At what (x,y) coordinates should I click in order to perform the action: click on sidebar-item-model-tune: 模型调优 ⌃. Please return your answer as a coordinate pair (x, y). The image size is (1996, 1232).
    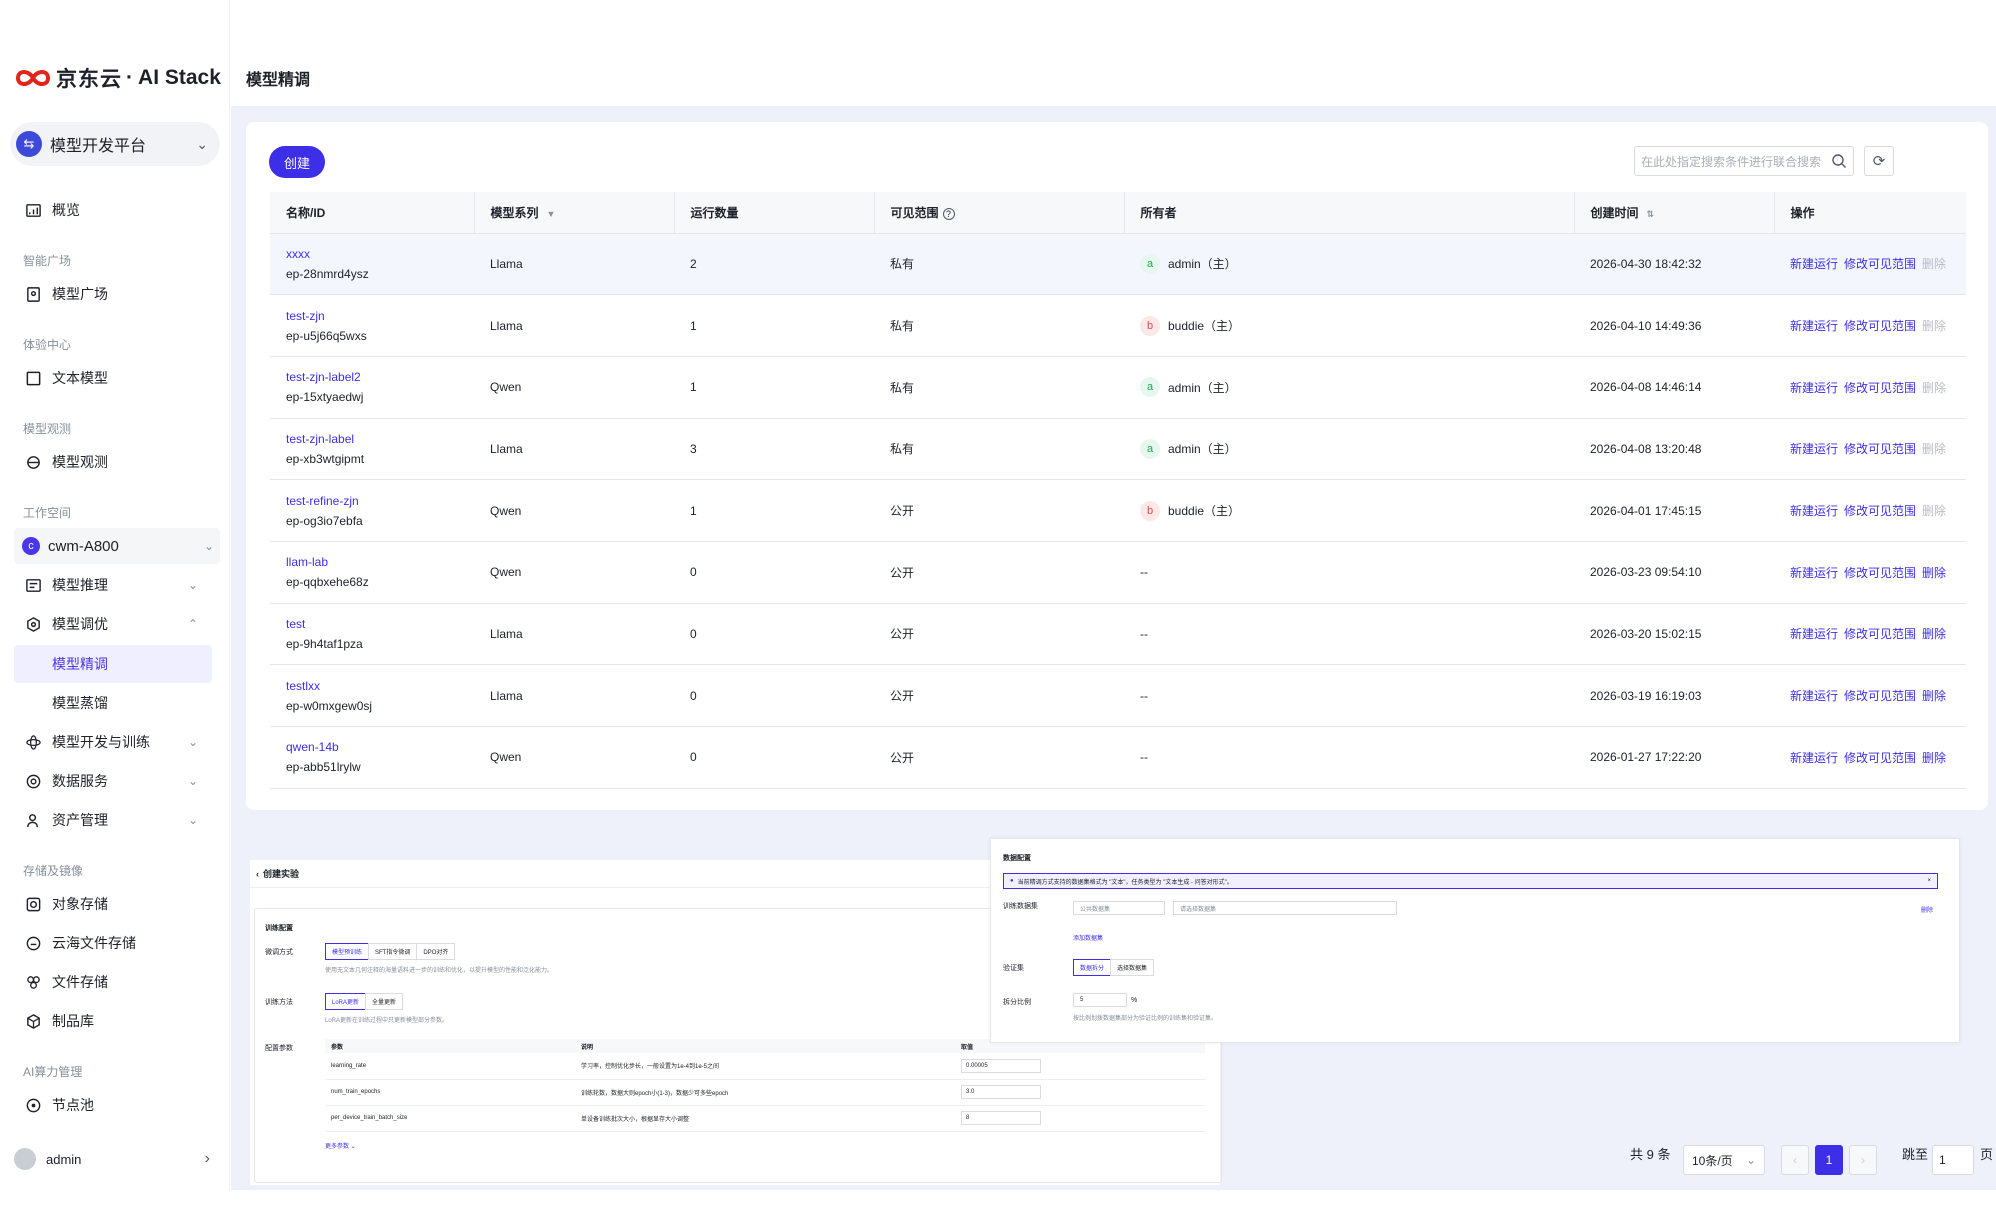
    Looking at the image, I should click on (113, 624).